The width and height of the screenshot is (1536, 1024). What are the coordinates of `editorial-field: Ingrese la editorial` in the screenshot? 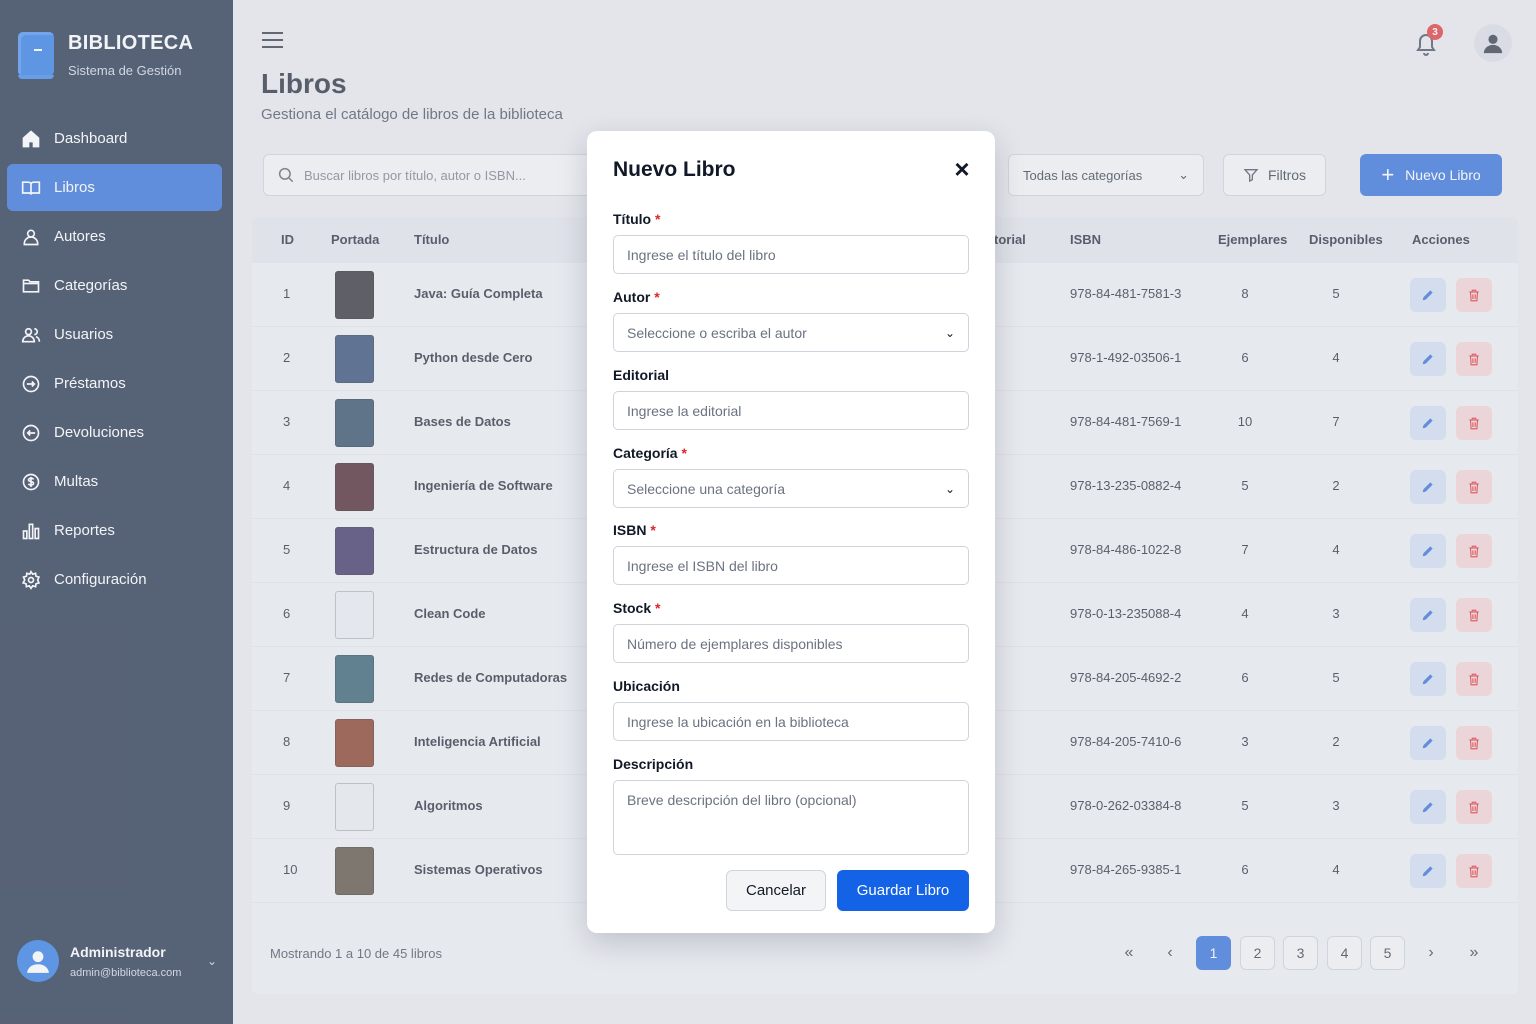 It's located at (791, 410).